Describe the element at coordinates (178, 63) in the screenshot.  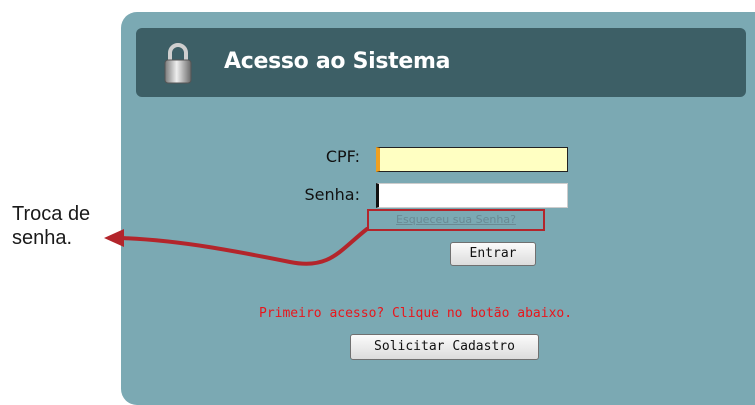
I see `lock-icon` at that location.